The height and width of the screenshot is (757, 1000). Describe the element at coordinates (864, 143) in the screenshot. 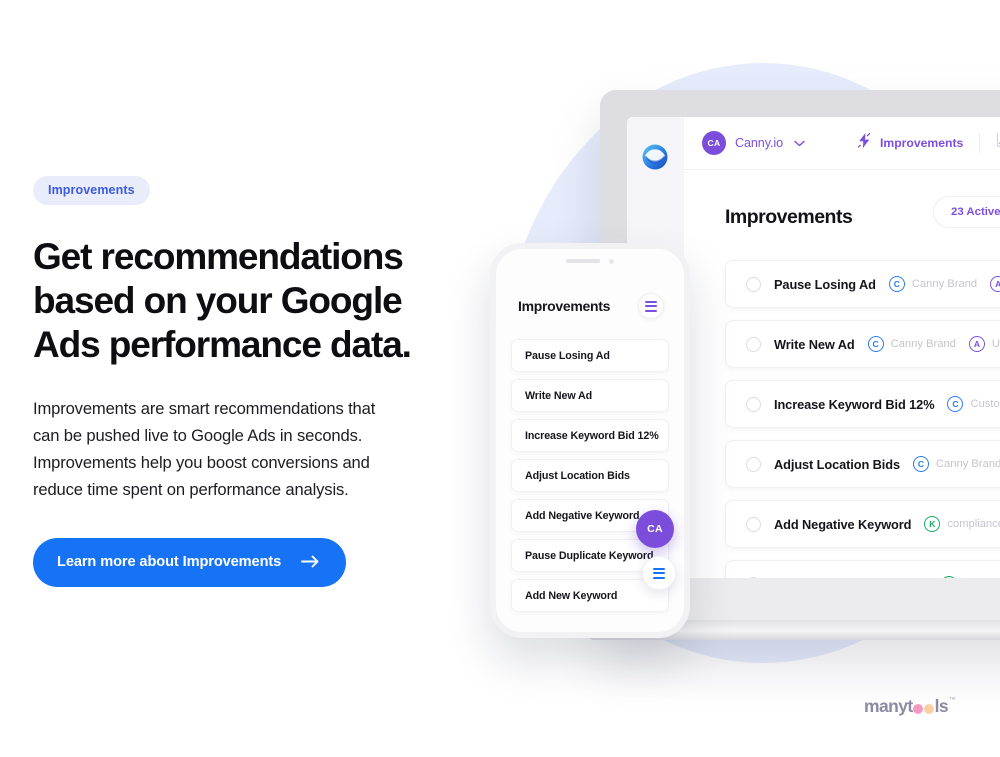

I see `lightning-bolt-icon` at that location.